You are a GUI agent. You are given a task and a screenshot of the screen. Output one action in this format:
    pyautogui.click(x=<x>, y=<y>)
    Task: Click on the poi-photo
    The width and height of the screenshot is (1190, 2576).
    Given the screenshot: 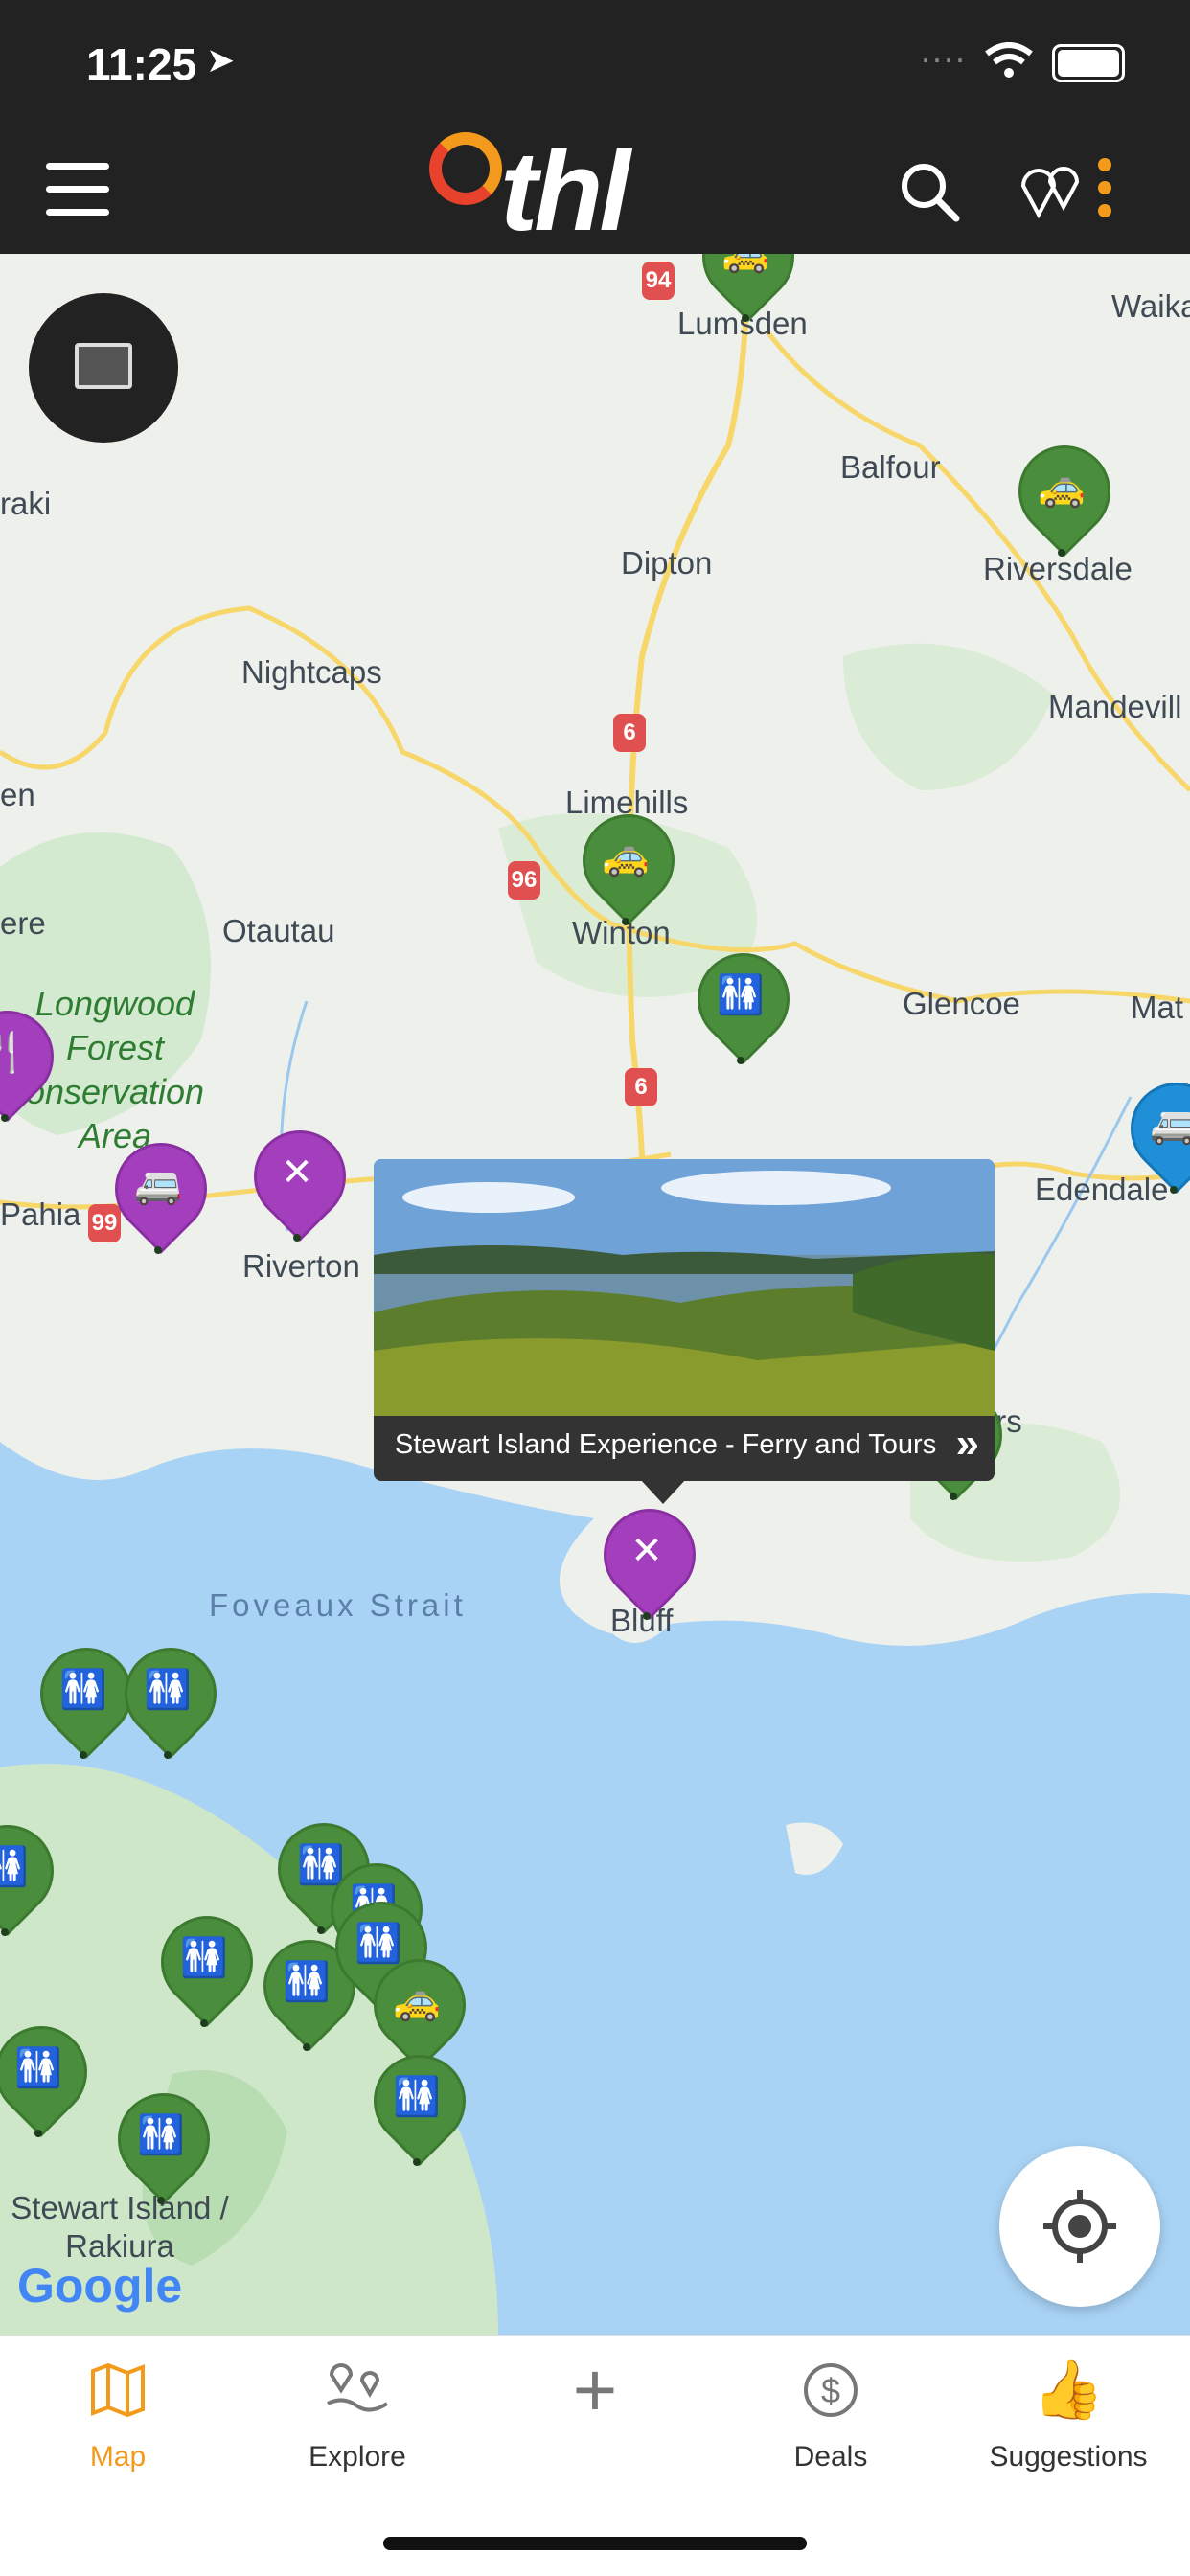 What is the action you would take?
    pyautogui.click(x=684, y=1287)
    